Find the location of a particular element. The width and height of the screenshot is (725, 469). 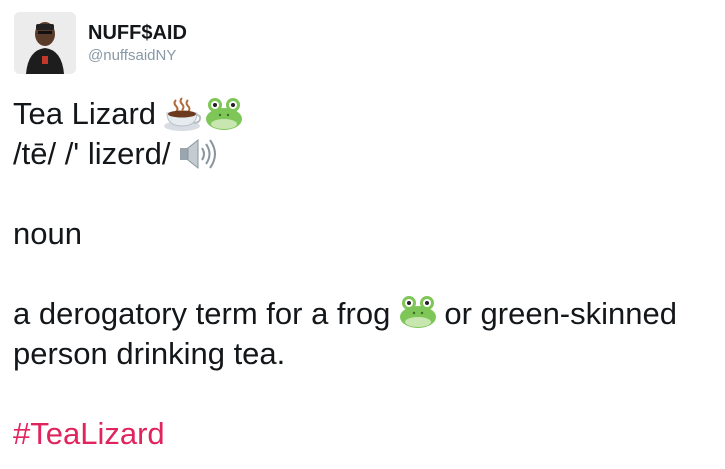

avatar is located at coordinates (45, 43).